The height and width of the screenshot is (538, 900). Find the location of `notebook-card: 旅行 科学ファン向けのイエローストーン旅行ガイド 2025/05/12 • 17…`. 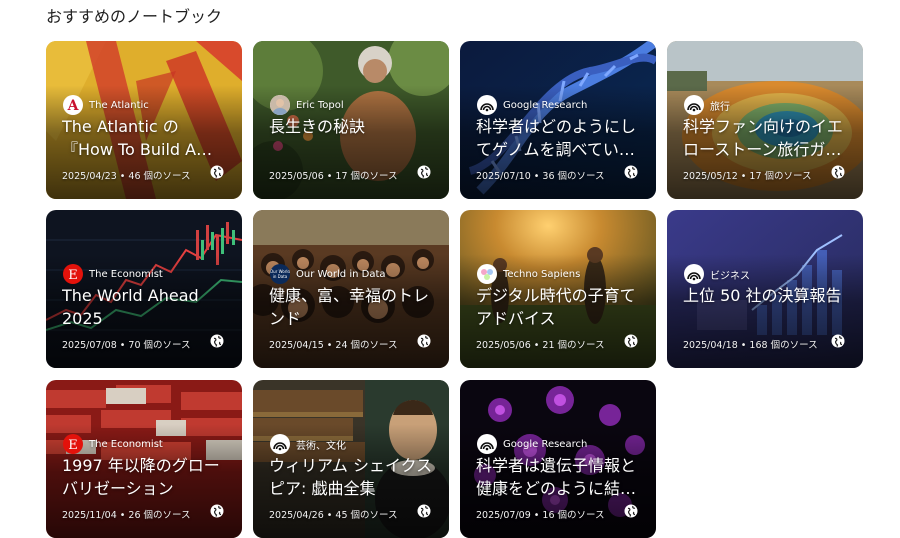

notebook-card: 旅行 科学ファン向けのイエローストーン旅行ガイド 2025/05/12 • 17… is located at coordinates (765, 120).